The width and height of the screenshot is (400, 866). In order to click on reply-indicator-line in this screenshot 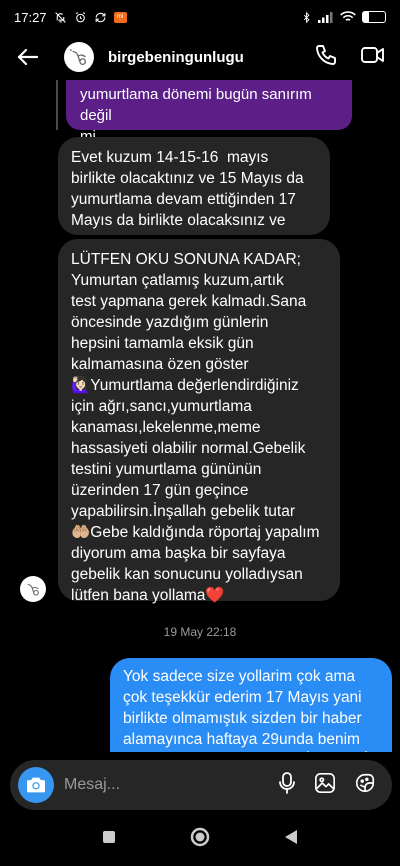, I will do `click(57, 105)`.